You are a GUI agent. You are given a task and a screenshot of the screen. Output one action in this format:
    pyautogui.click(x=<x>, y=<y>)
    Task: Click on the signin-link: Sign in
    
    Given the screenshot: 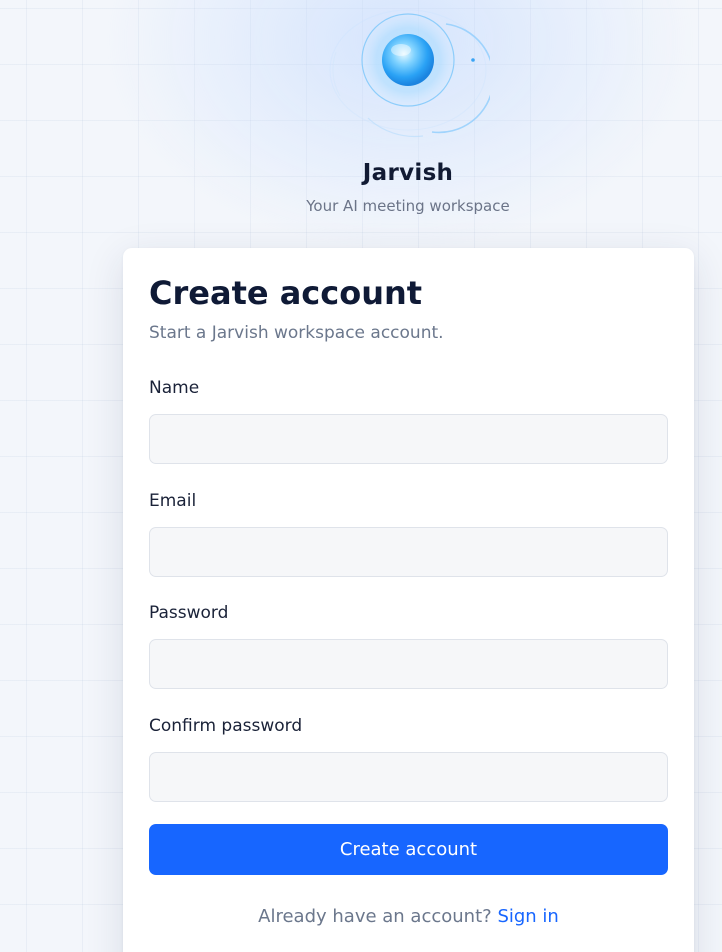 What is the action you would take?
    pyautogui.click(x=527, y=916)
    